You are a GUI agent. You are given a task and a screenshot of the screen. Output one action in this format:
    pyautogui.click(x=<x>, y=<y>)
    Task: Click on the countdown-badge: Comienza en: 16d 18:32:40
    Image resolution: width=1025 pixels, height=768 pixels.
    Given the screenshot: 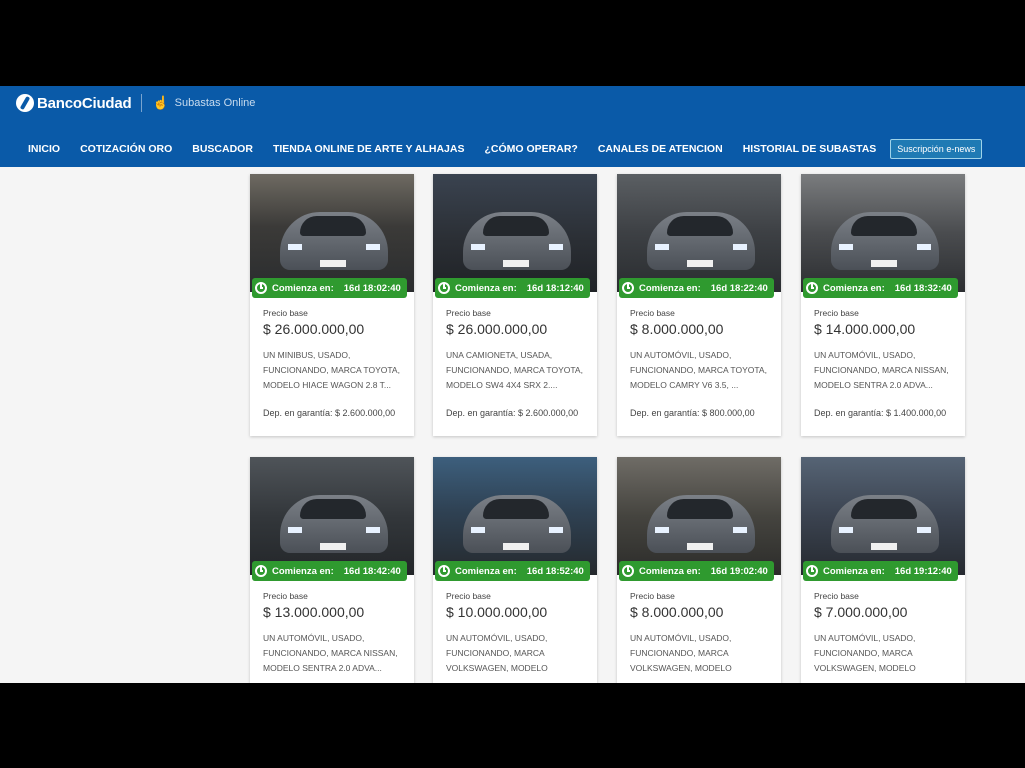 What is the action you would take?
    pyautogui.click(x=880, y=288)
    